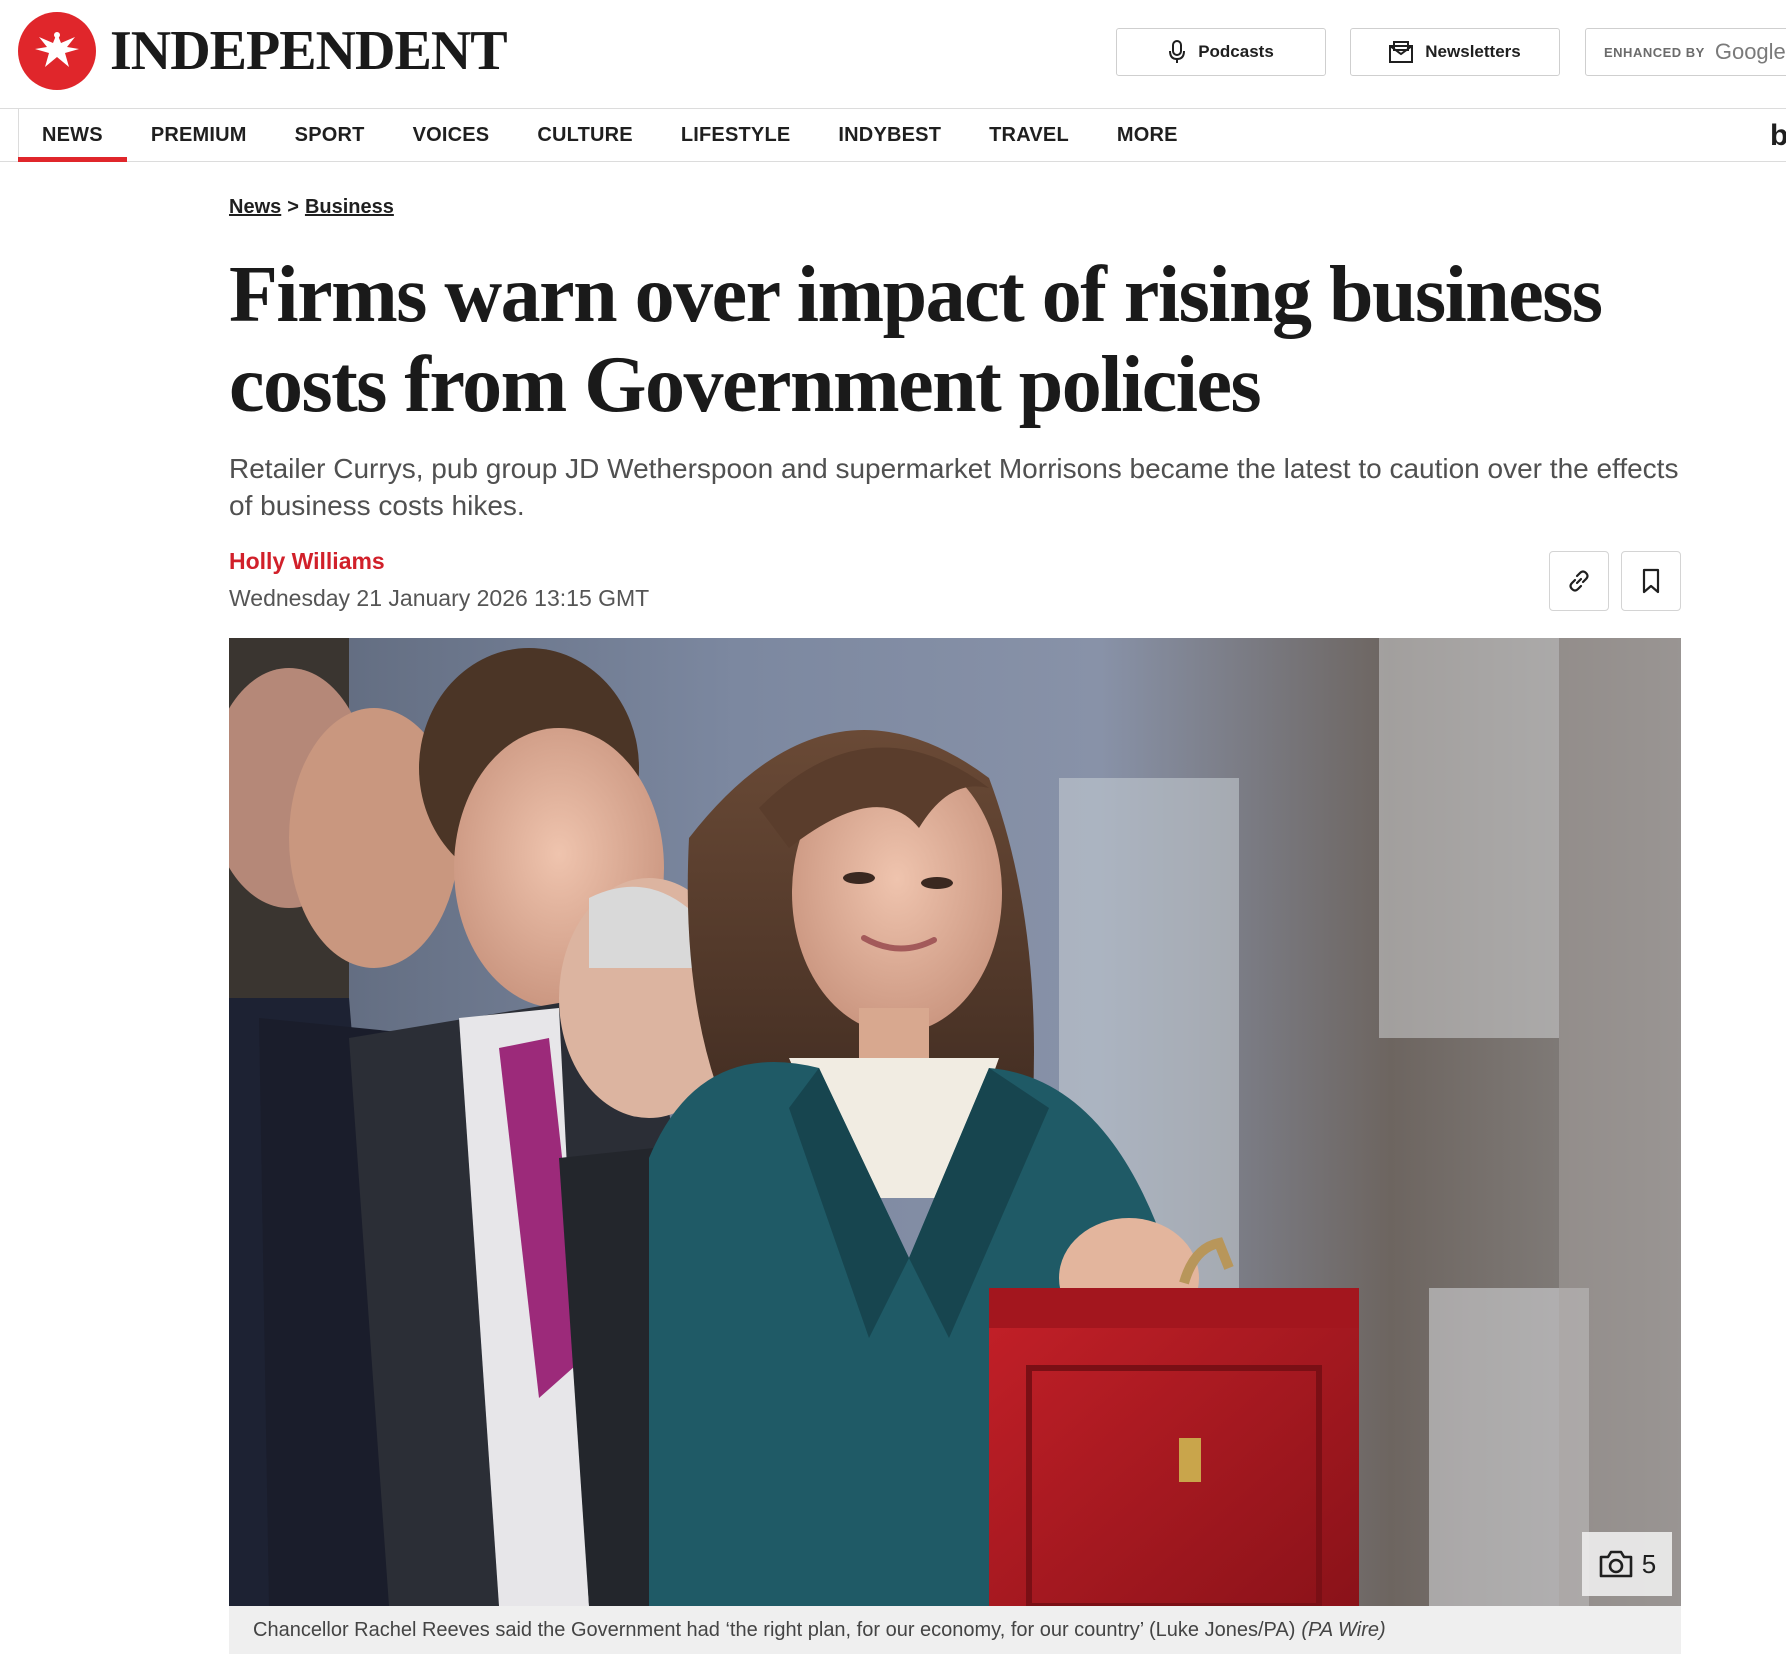 The image size is (1786, 1662). What do you see at coordinates (255, 207) in the screenshot?
I see `breadcrumb-news: News` at bounding box center [255, 207].